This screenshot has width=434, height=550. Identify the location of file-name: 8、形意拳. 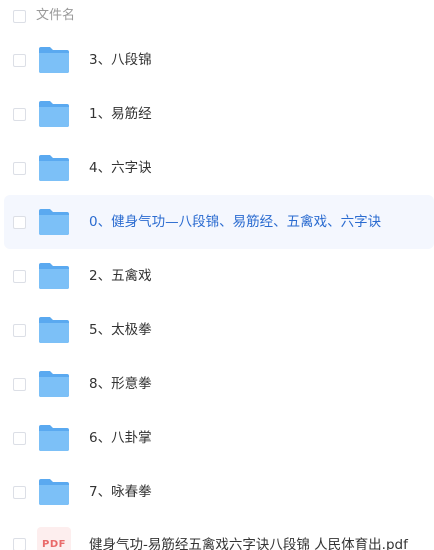
(120, 384).